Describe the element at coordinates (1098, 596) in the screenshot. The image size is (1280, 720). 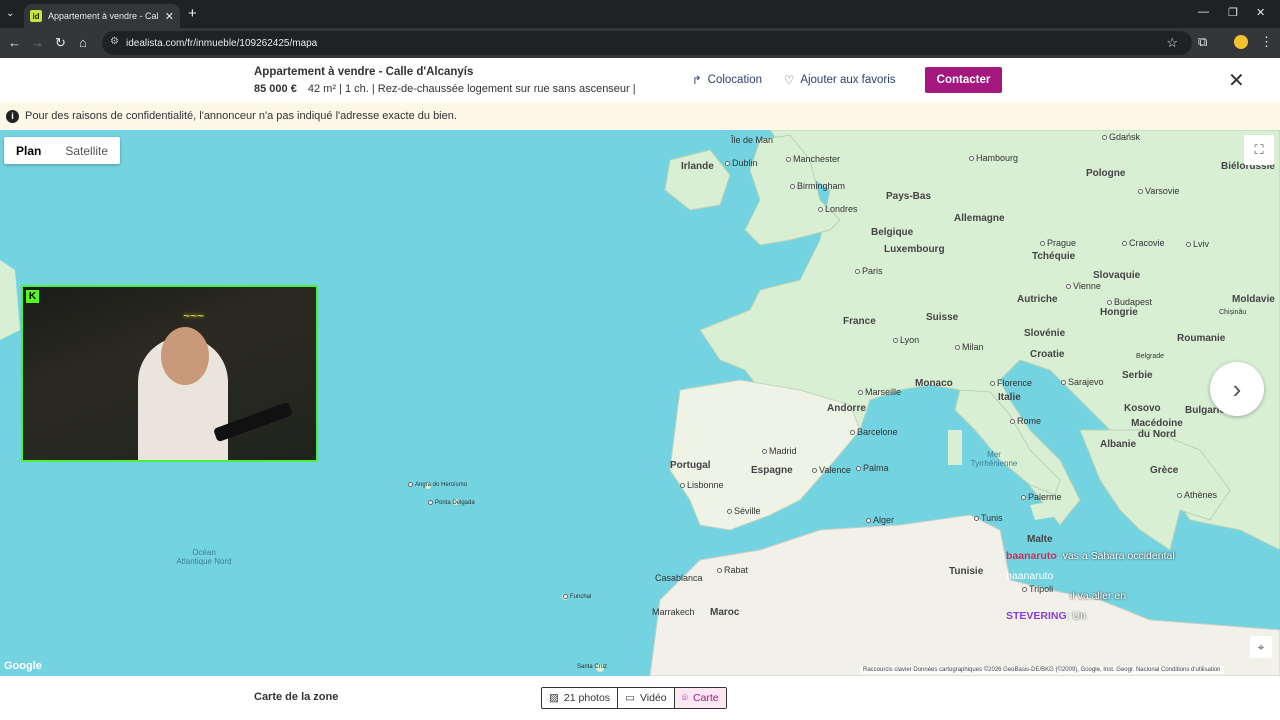
I see `chat-line: il va aller en` at that location.